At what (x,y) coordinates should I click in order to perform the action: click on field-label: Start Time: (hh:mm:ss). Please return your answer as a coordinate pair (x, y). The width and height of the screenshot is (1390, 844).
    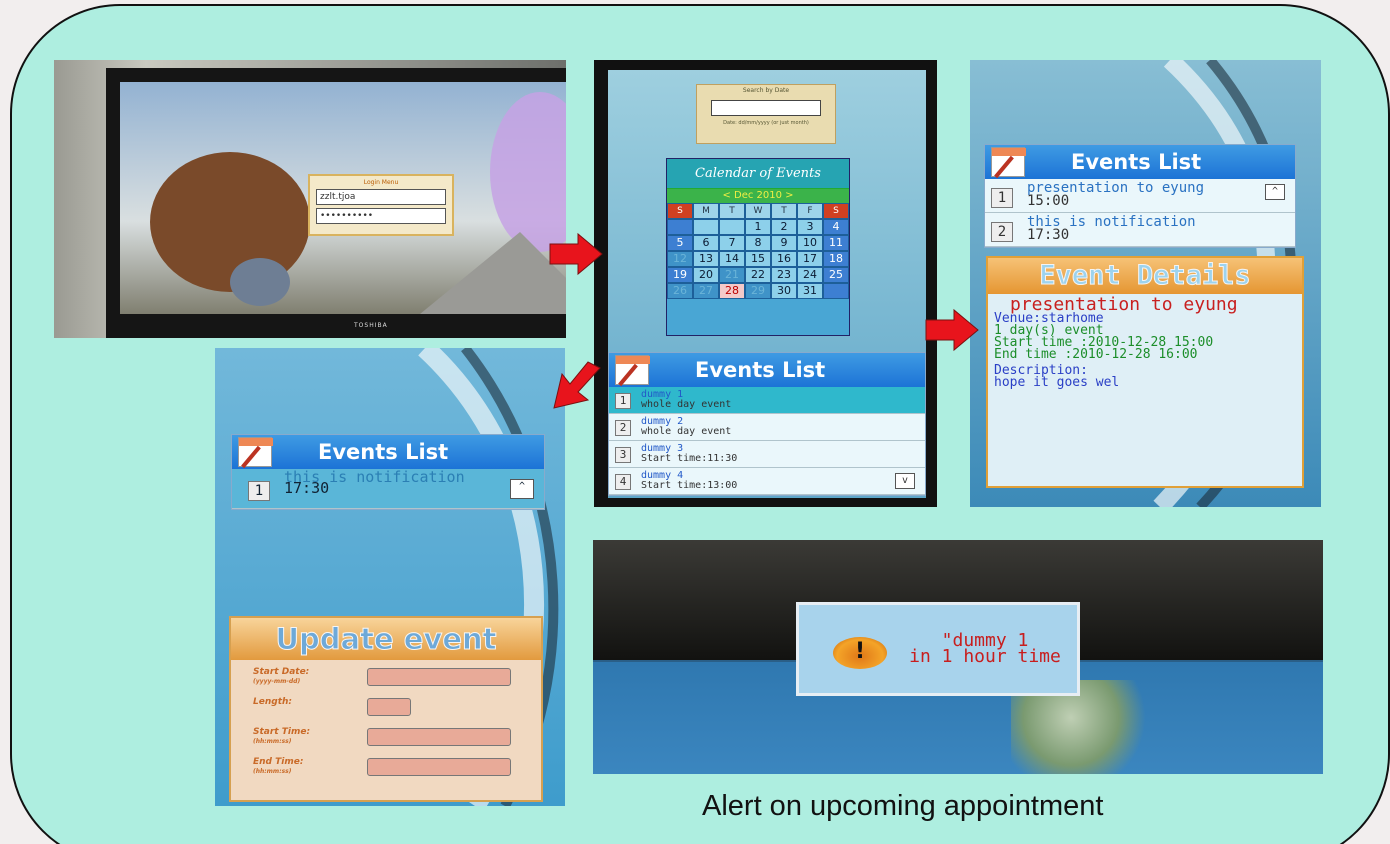
    Looking at the image, I should click on (282, 736).